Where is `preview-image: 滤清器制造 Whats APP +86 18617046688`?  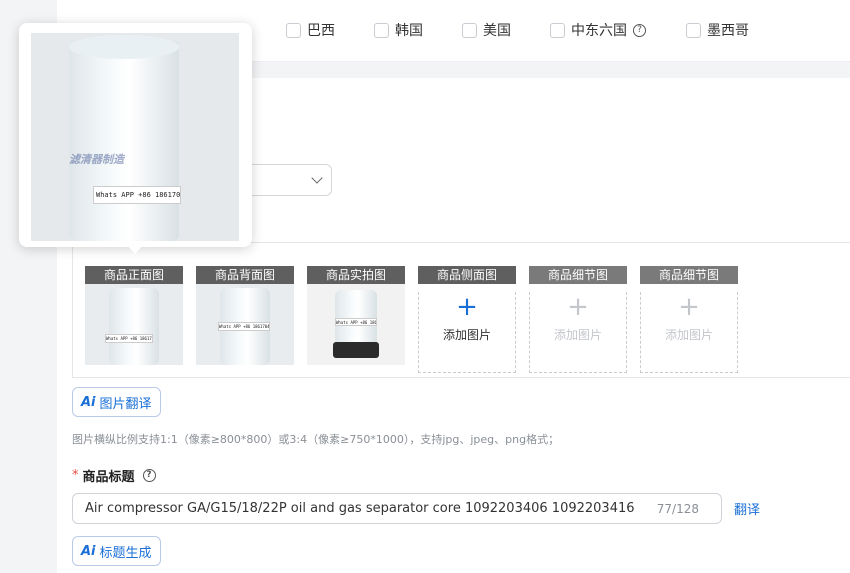 preview-image: 滤清器制造 Whats APP +86 18617046688 is located at coordinates (135, 137).